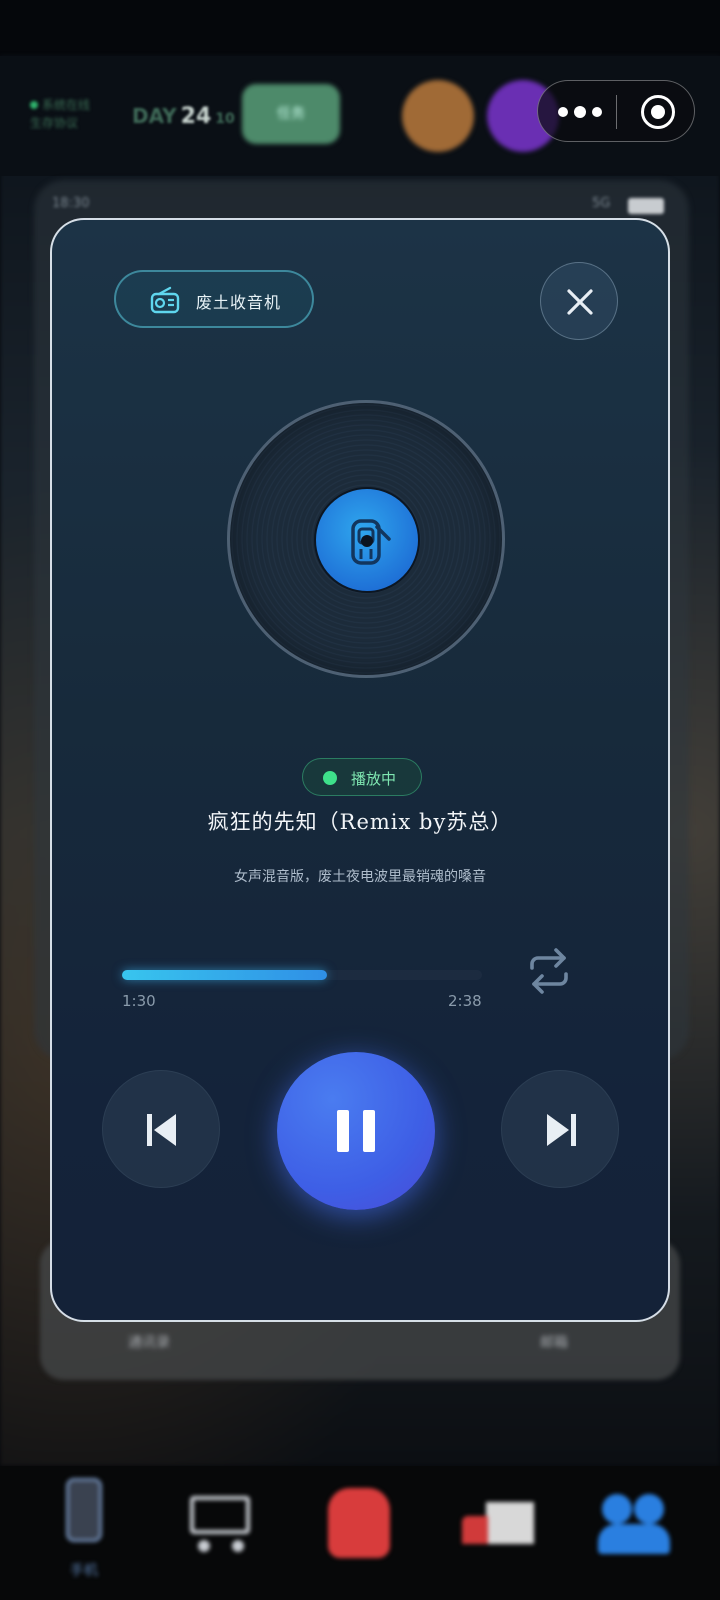 Image resolution: width=720 pixels, height=1600 pixels. Describe the element at coordinates (66, 105) in the screenshot. I see `background-status-line1: 系统在线` at that location.